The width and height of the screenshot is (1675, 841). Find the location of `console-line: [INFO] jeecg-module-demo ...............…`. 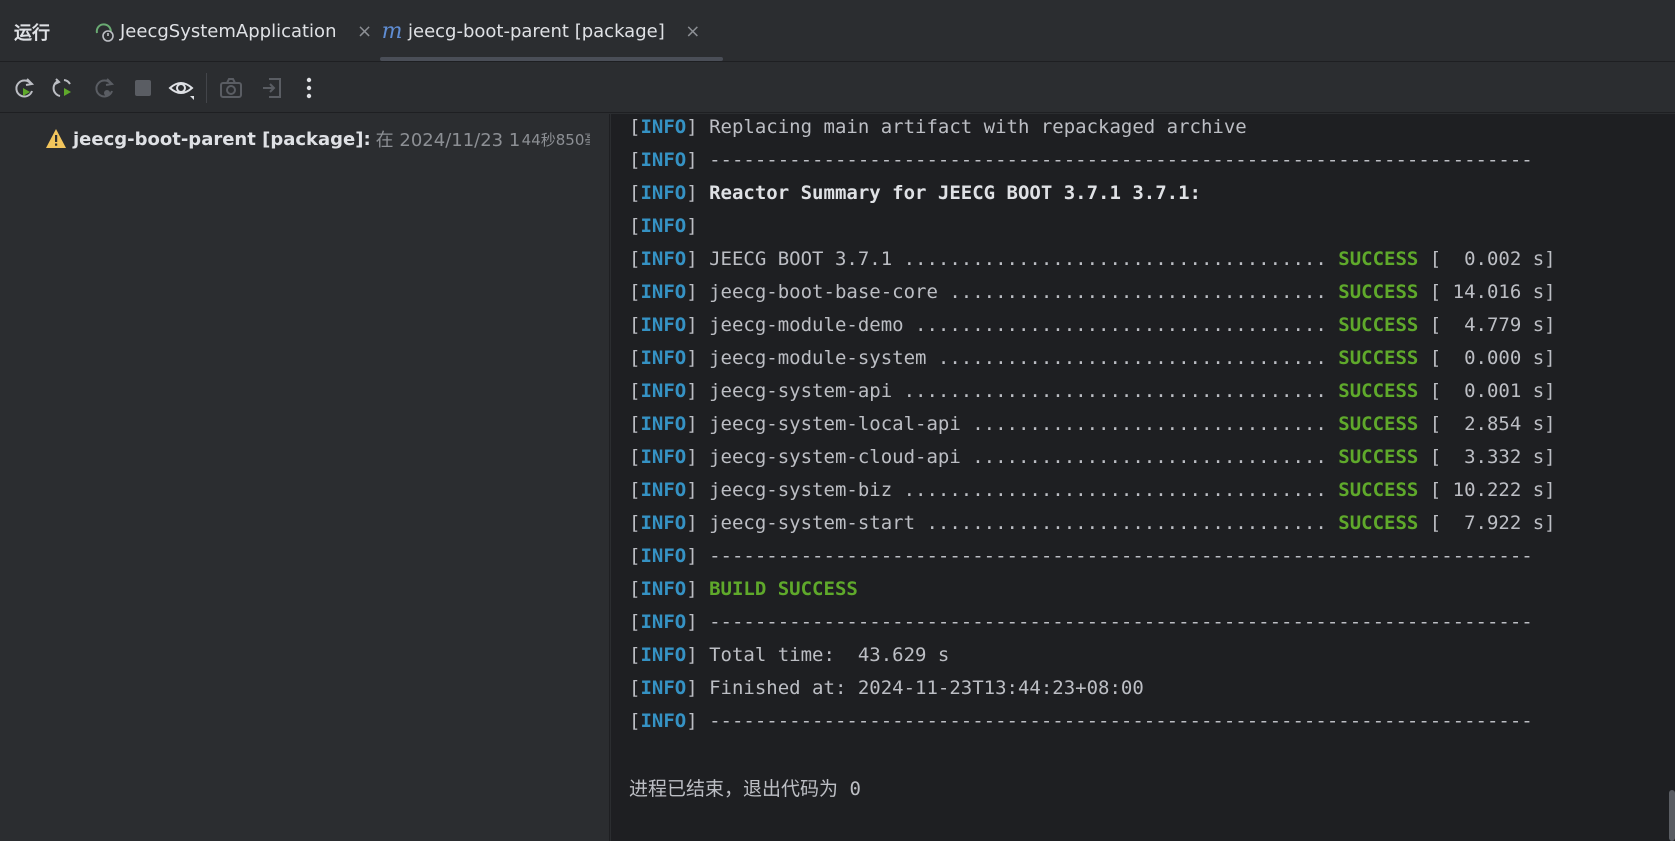

console-line: [INFO] jeecg-module-demo ...............… is located at coordinates (1092, 328).